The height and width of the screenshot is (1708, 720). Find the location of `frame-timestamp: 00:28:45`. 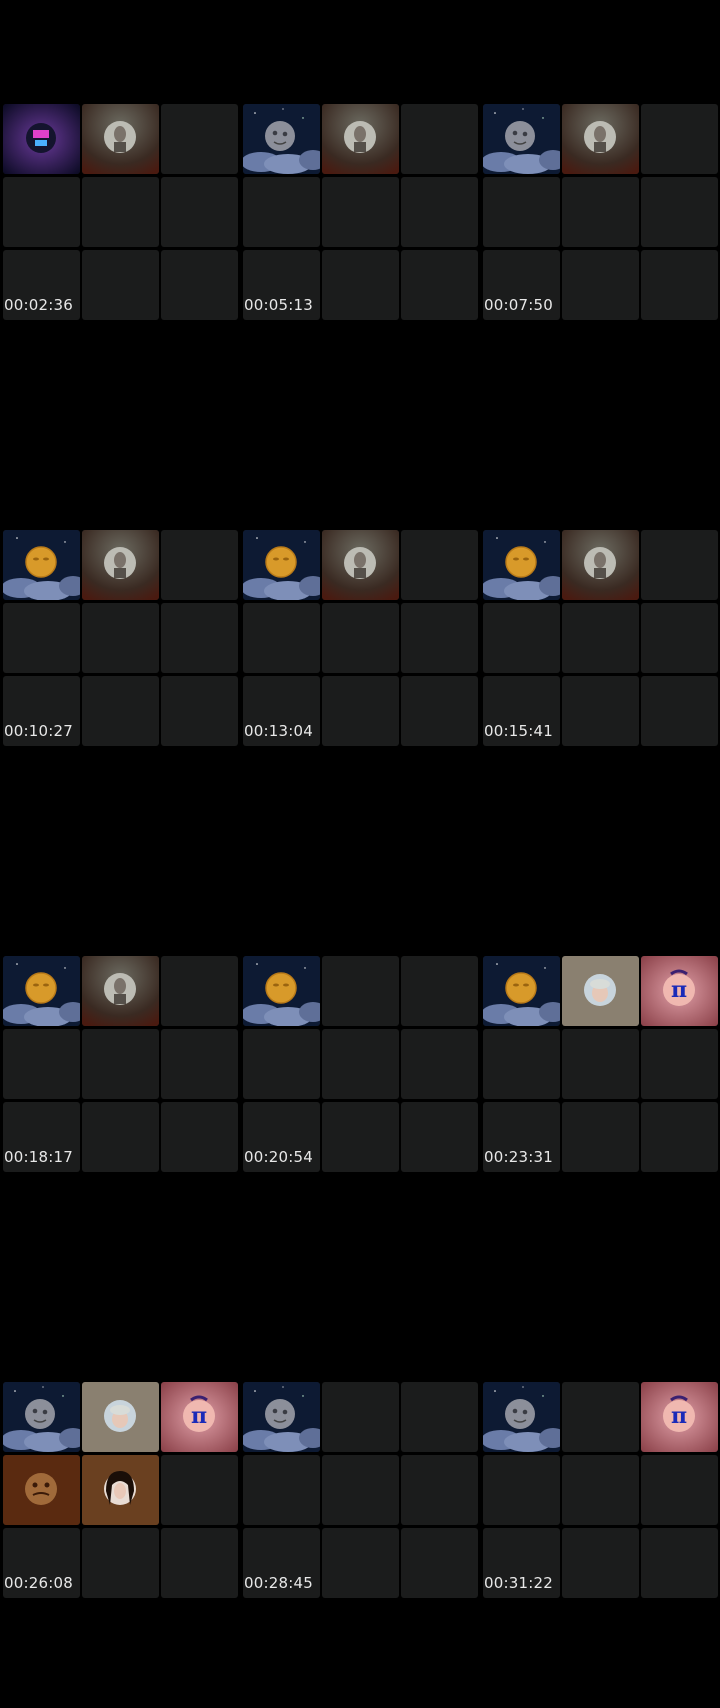

frame-timestamp: 00:28:45 is located at coordinates (278, 1583).